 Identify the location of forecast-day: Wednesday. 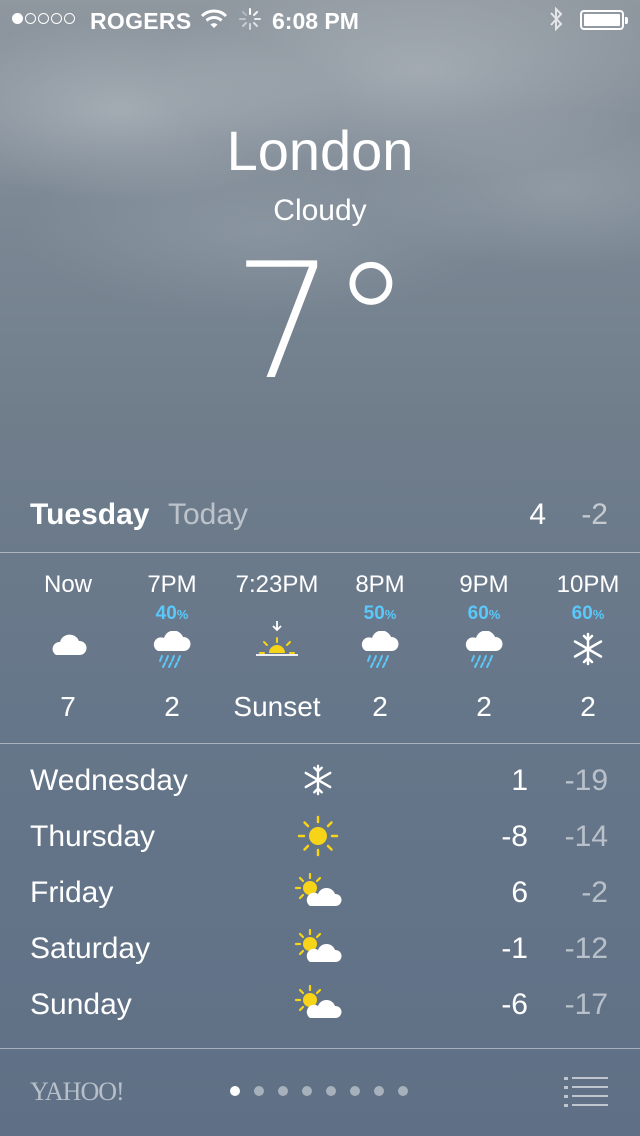
(109, 780).